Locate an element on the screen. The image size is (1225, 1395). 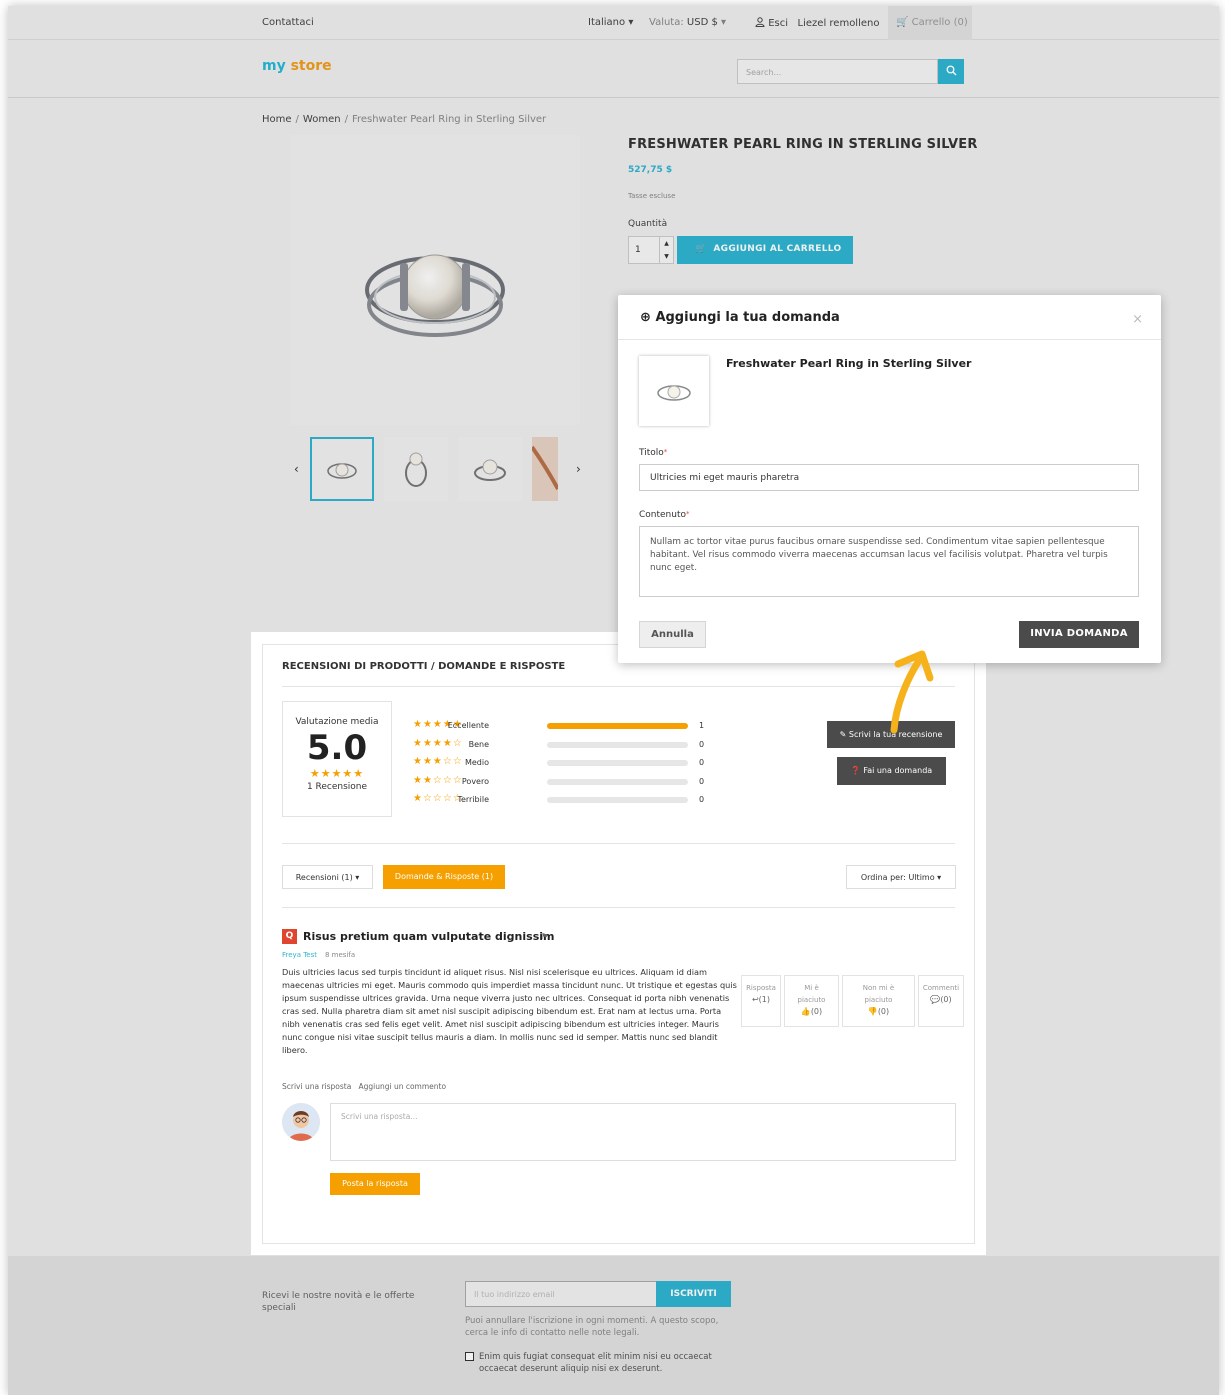
stat-comments: Commenti 💬(0) is located at coordinates (941, 1001).